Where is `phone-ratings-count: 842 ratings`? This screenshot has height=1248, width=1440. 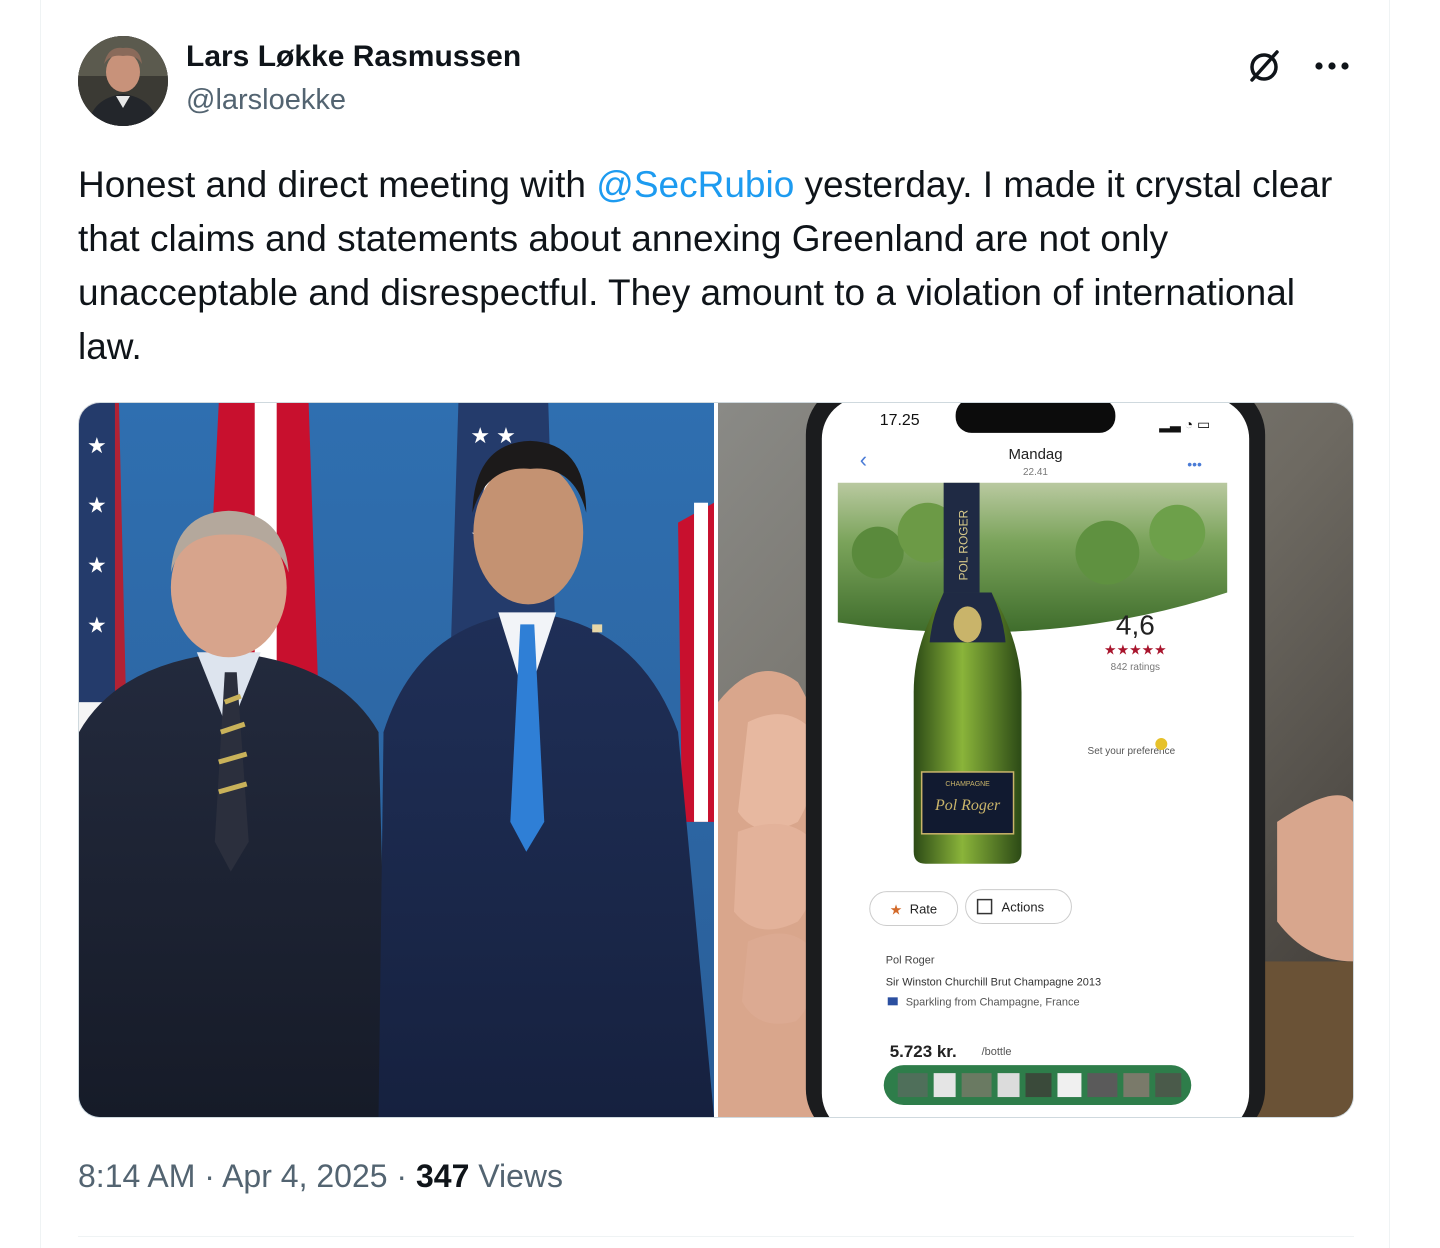 phone-ratings-count: 842 ratings is located at coordinates (1135, 667).